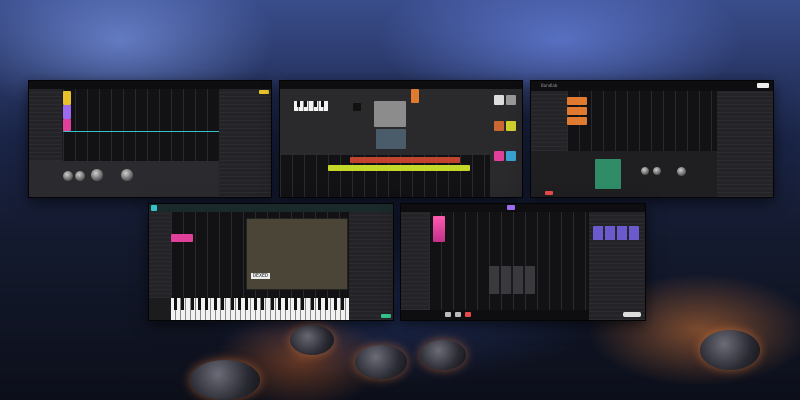 Image resolution: width=800 pixels, height=400 pixels. What do you see at coordinates (511, 207) in the screenshot?
I see `user-badge` at bounding box center [511, 207].